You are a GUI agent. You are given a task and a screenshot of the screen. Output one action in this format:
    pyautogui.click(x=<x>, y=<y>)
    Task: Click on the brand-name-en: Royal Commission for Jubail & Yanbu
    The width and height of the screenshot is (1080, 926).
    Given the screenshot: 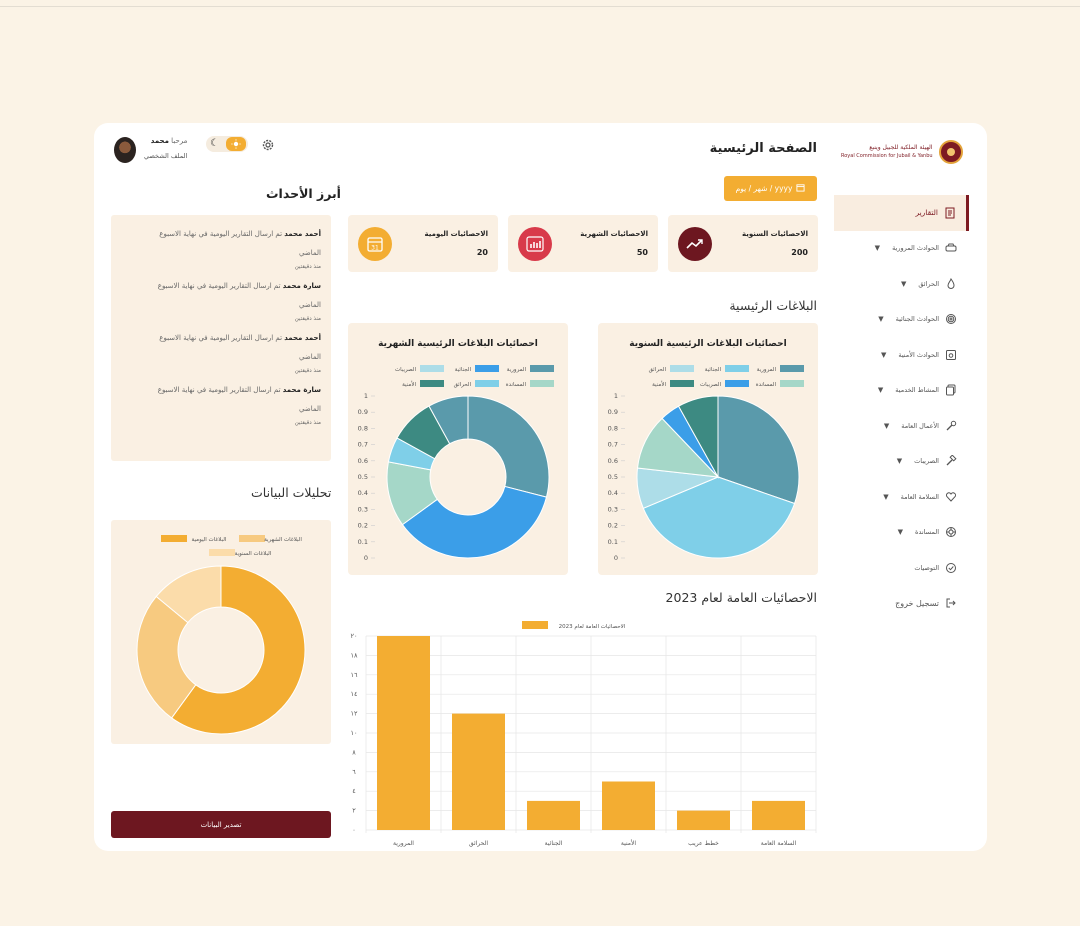 What is the action you would take?
    pyautogui.click(x=887, y=156)
    